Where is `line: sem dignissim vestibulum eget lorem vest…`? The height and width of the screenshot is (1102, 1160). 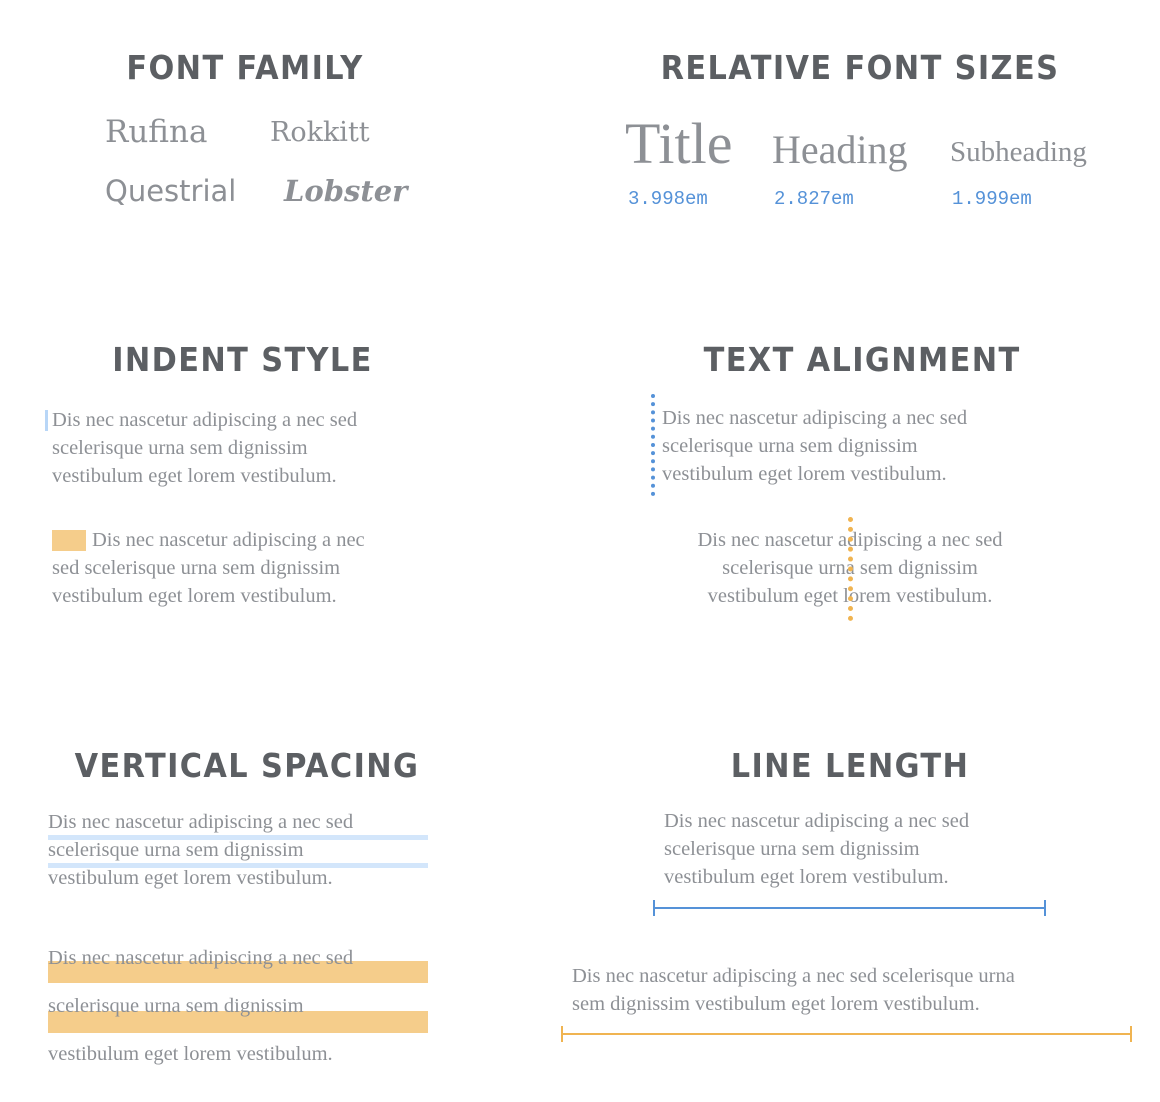
line: sem dignissim vestibulum eget lorem vest… is located at coordinates (776, 1004).